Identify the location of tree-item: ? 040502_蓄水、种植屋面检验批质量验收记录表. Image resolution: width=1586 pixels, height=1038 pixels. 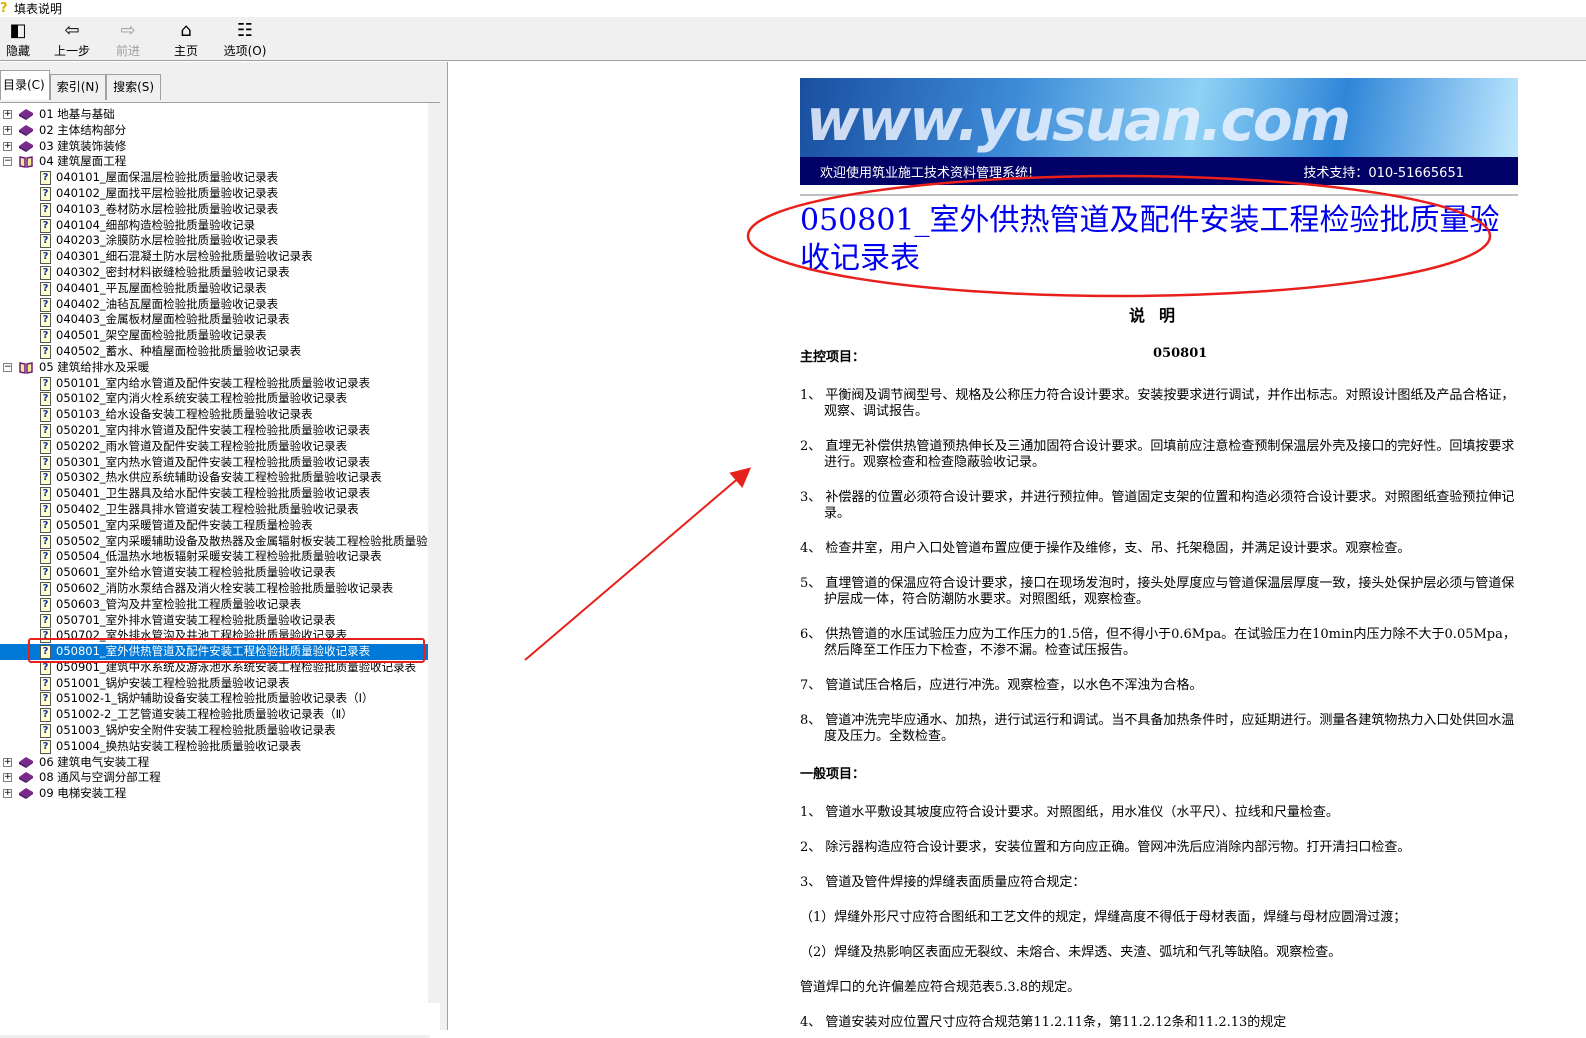
(215, 352).